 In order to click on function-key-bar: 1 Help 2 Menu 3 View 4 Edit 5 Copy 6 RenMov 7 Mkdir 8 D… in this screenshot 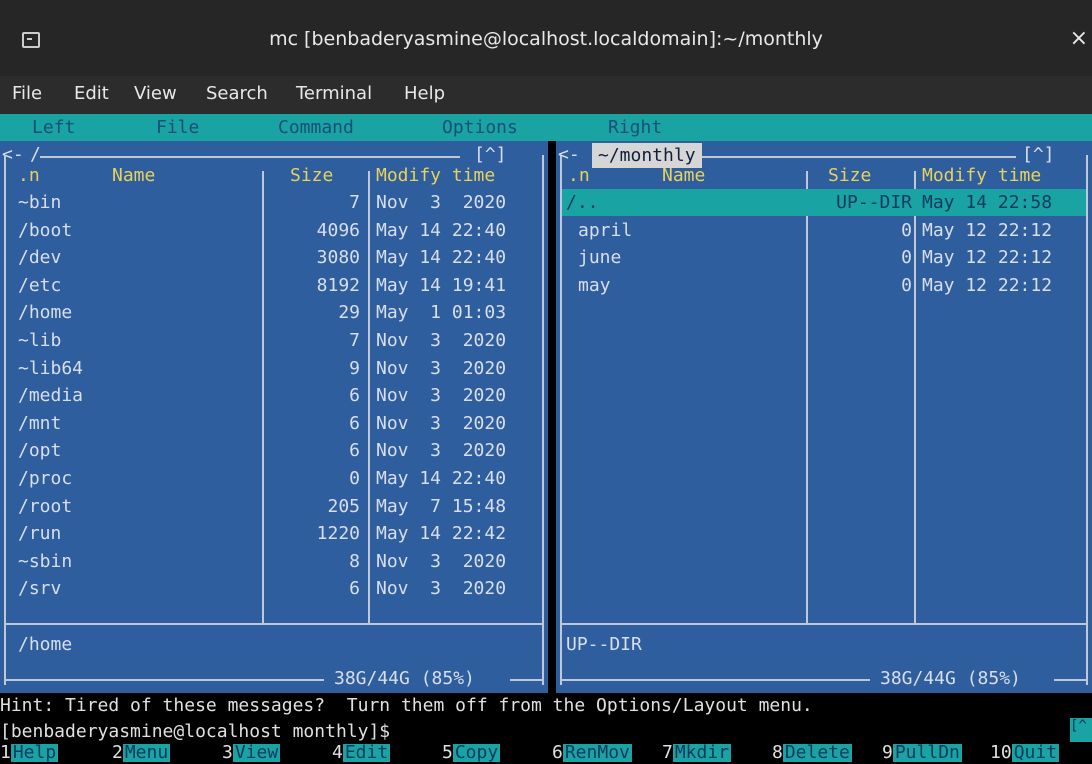, I will do `click(546, 754)`.